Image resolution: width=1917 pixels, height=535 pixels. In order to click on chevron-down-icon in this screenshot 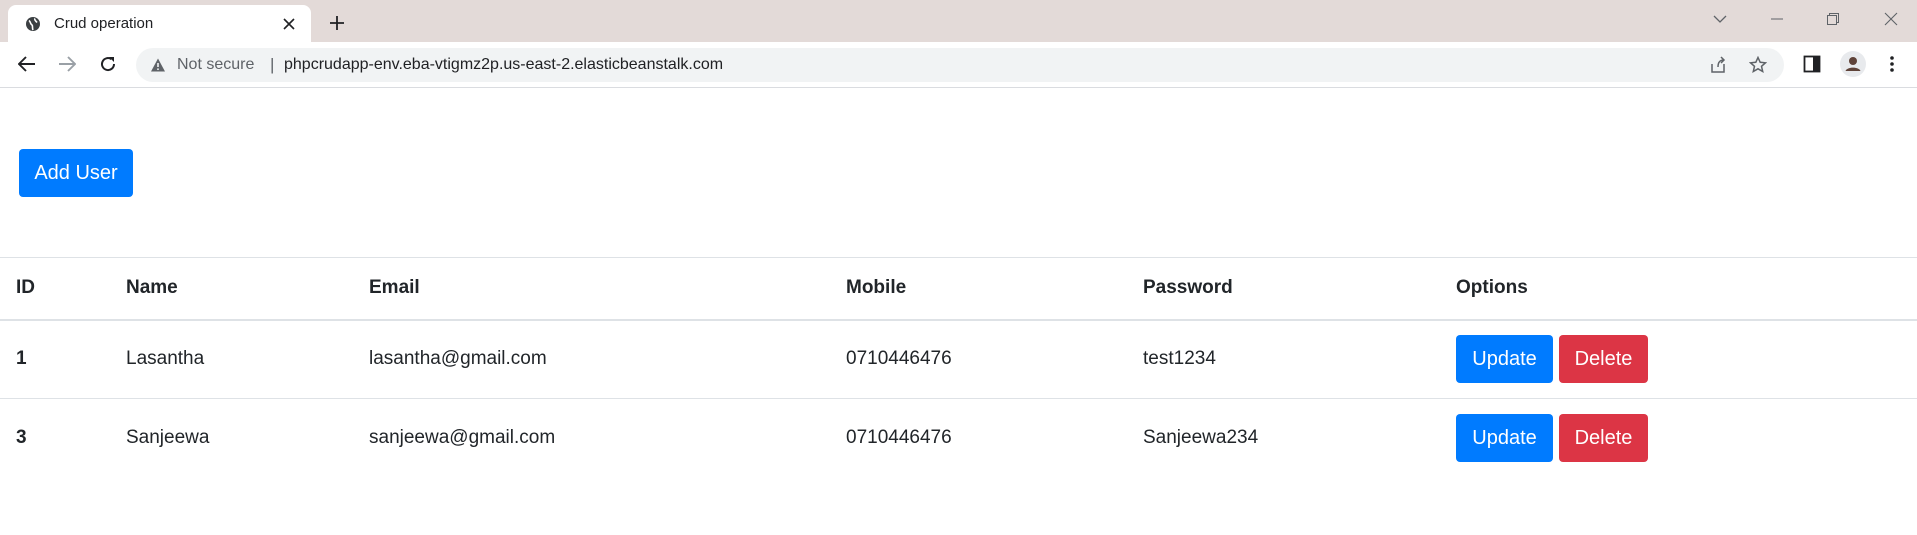, I will do `click(1720, 19)`.